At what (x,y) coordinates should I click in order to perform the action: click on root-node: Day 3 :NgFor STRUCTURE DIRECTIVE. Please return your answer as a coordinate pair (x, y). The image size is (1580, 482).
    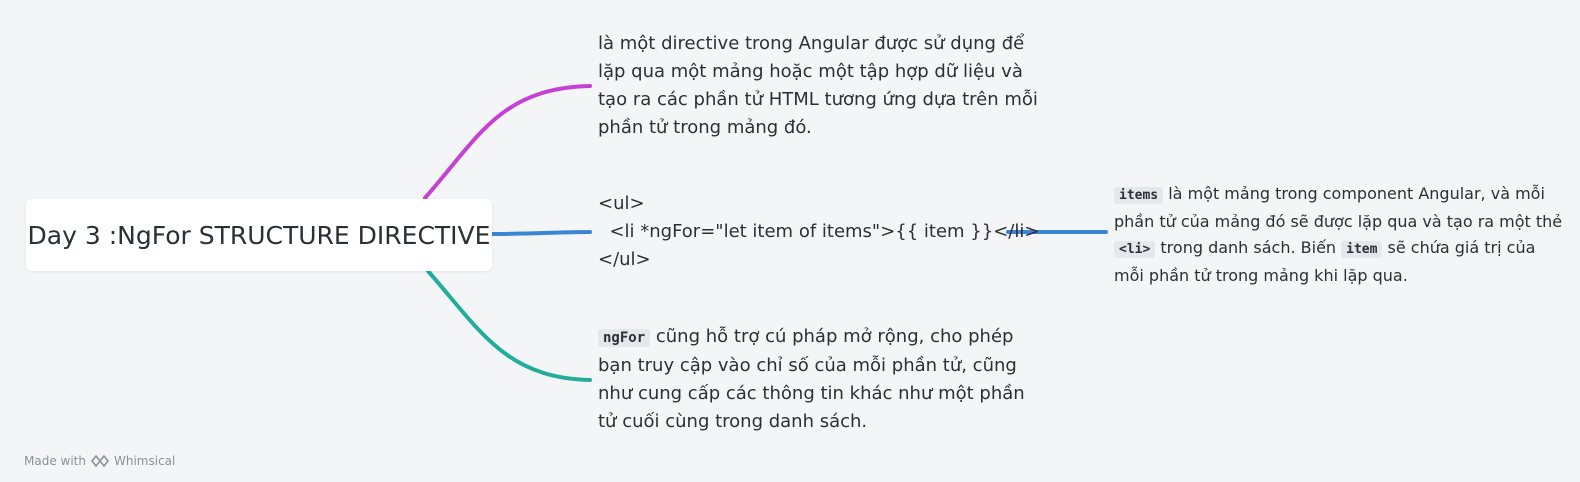
    Looking at the image, I should click on (259, 235).